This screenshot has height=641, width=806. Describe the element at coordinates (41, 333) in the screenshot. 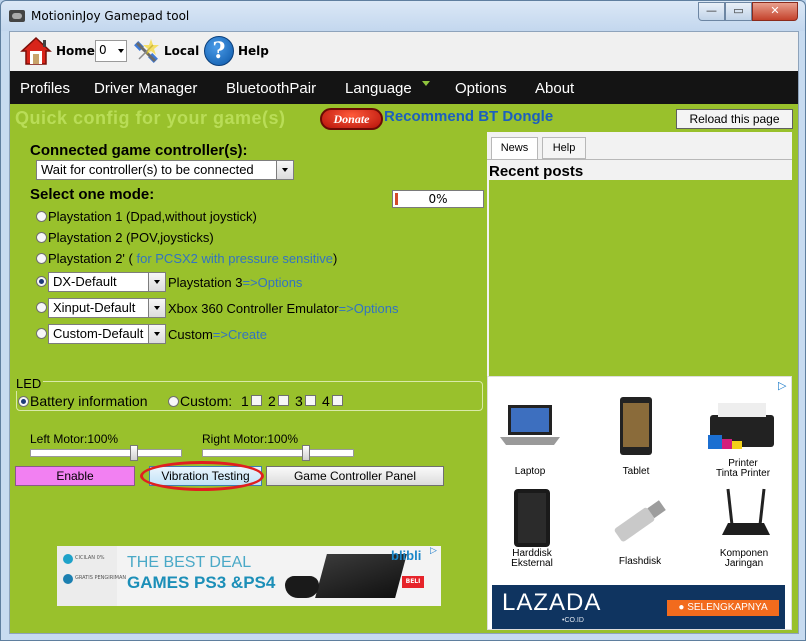

I see `radio-custom` at that location.